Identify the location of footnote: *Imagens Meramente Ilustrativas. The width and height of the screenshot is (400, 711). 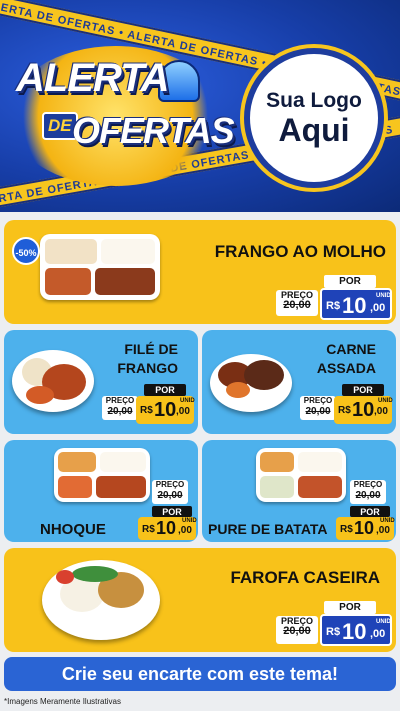
(62, 701).